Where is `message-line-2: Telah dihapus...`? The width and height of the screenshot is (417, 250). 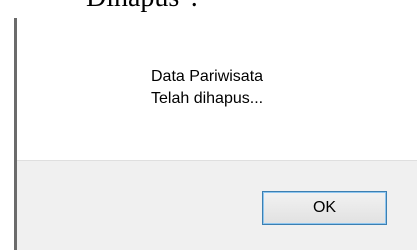
message-line-2: Telah dihapus... is located at coordinates (207, 98).